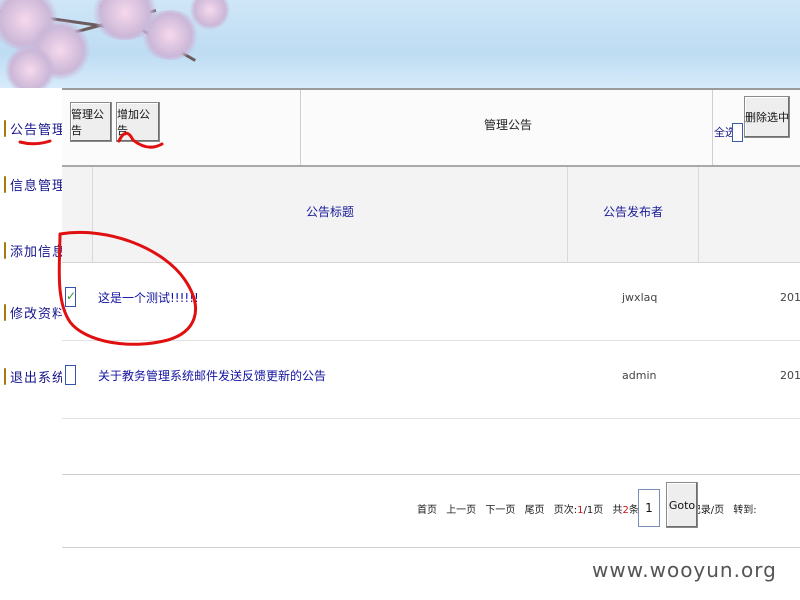 This screenshot has height=600, width=800. Describe the element at coordinates (38, 378) in the screenshot. I see `sidebar-item-label: 退出系统` at that location.